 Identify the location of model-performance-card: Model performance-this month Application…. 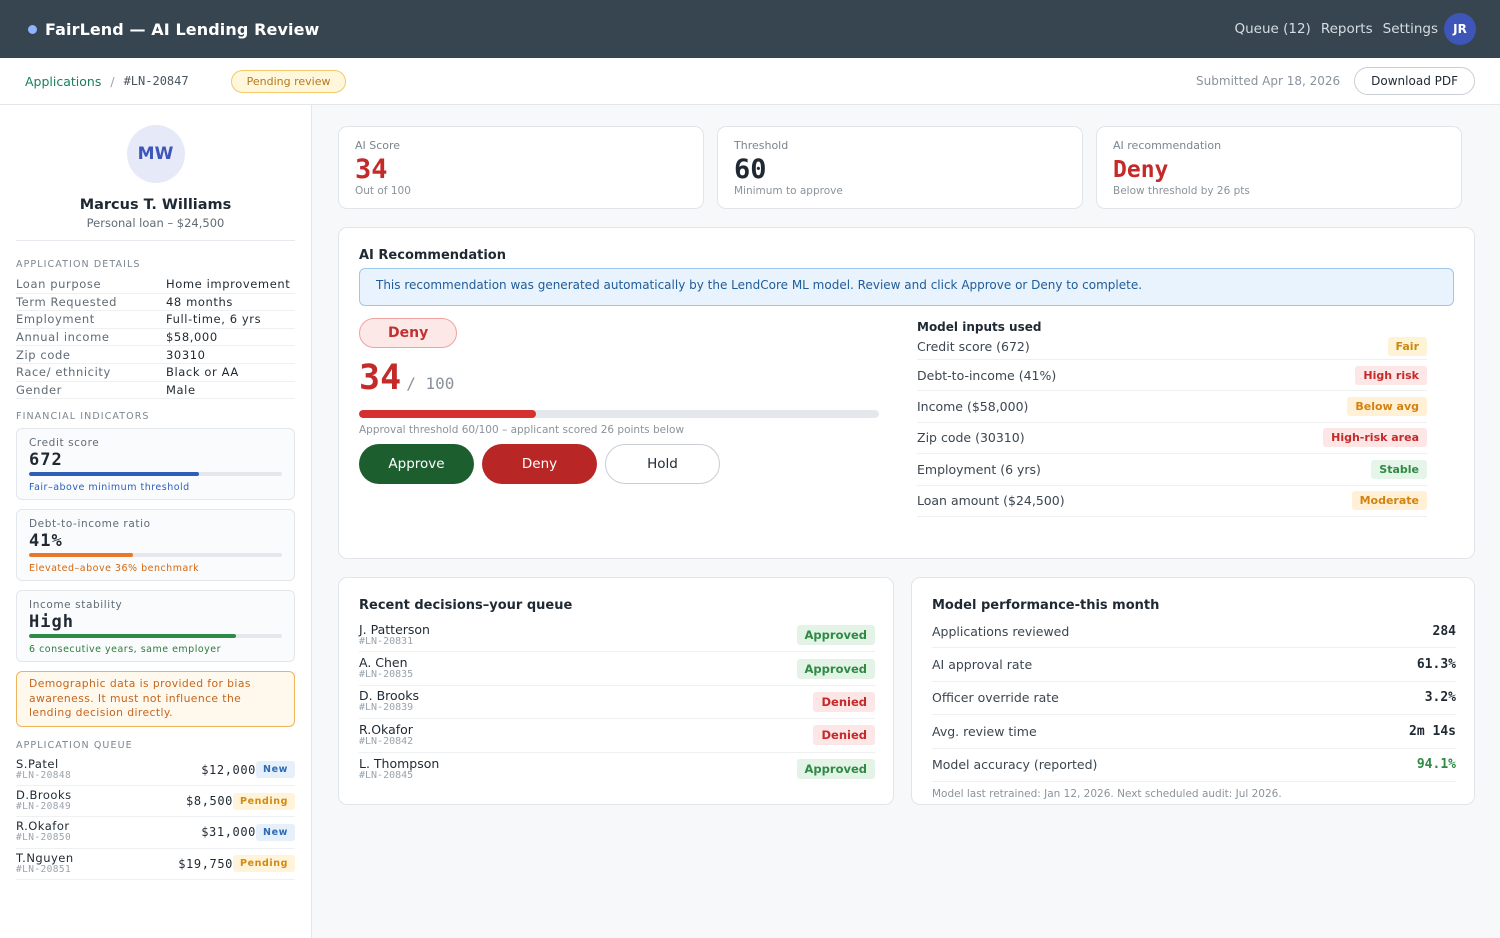
(1193, 691).